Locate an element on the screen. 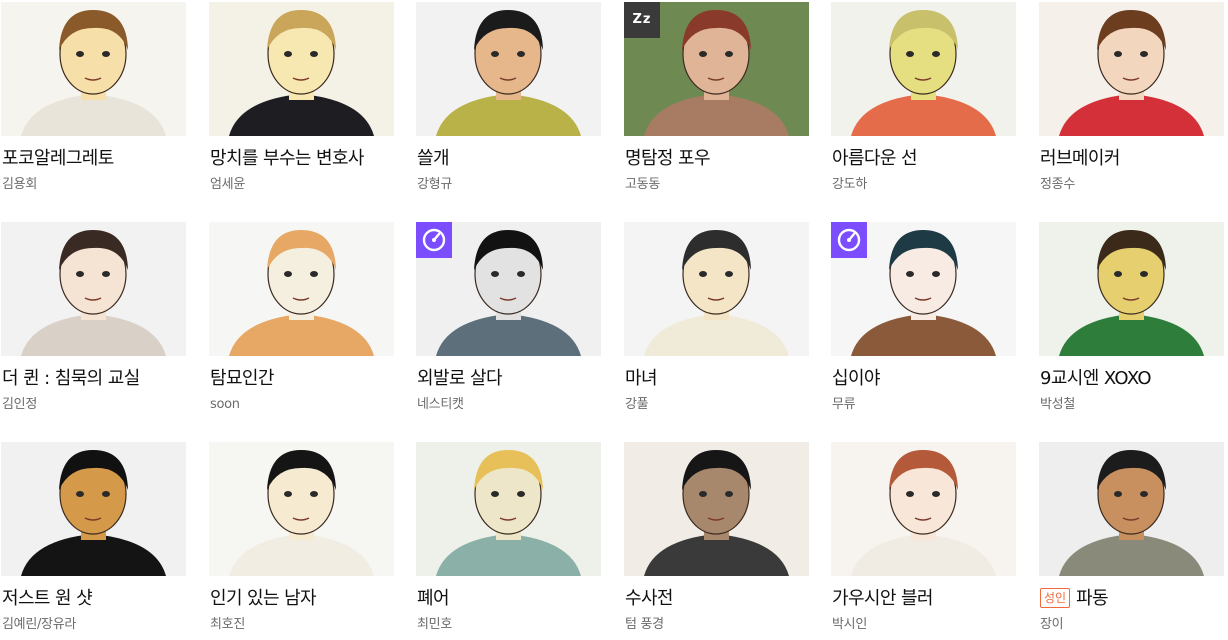 The width and height of the screenshot is (1228, 640). webtoon-title: 더 퀸 : 침묵의 교실 is located at coordinates (94, 379).